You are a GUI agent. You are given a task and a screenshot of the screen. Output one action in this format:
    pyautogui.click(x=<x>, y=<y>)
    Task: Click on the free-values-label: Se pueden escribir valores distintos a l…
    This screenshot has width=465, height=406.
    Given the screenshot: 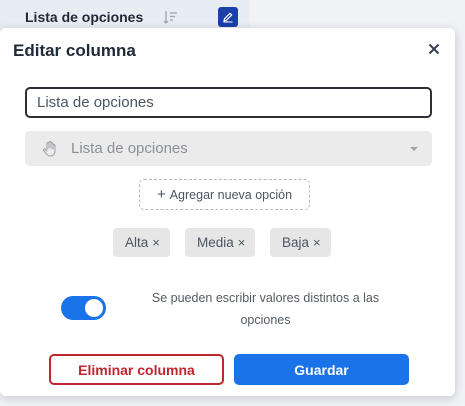 What is the action you would take?
    pyautogui.click(x=265, y=309)
    